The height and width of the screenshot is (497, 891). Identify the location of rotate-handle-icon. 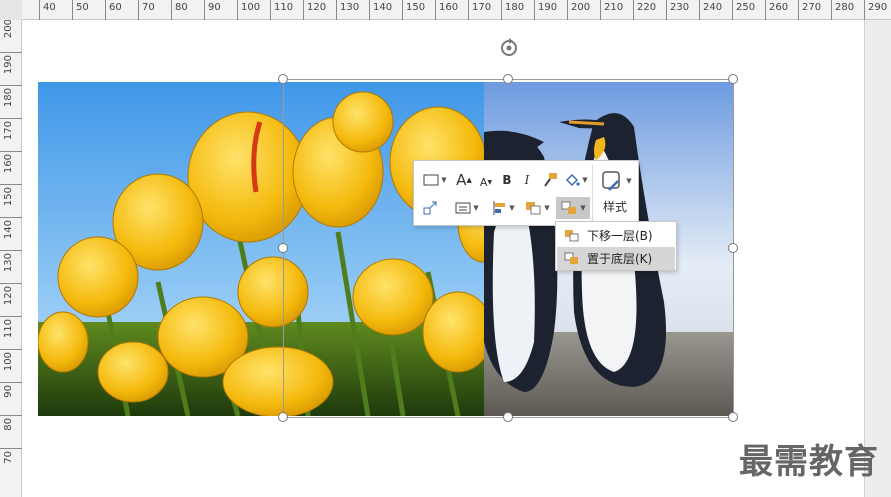
(509, 47).